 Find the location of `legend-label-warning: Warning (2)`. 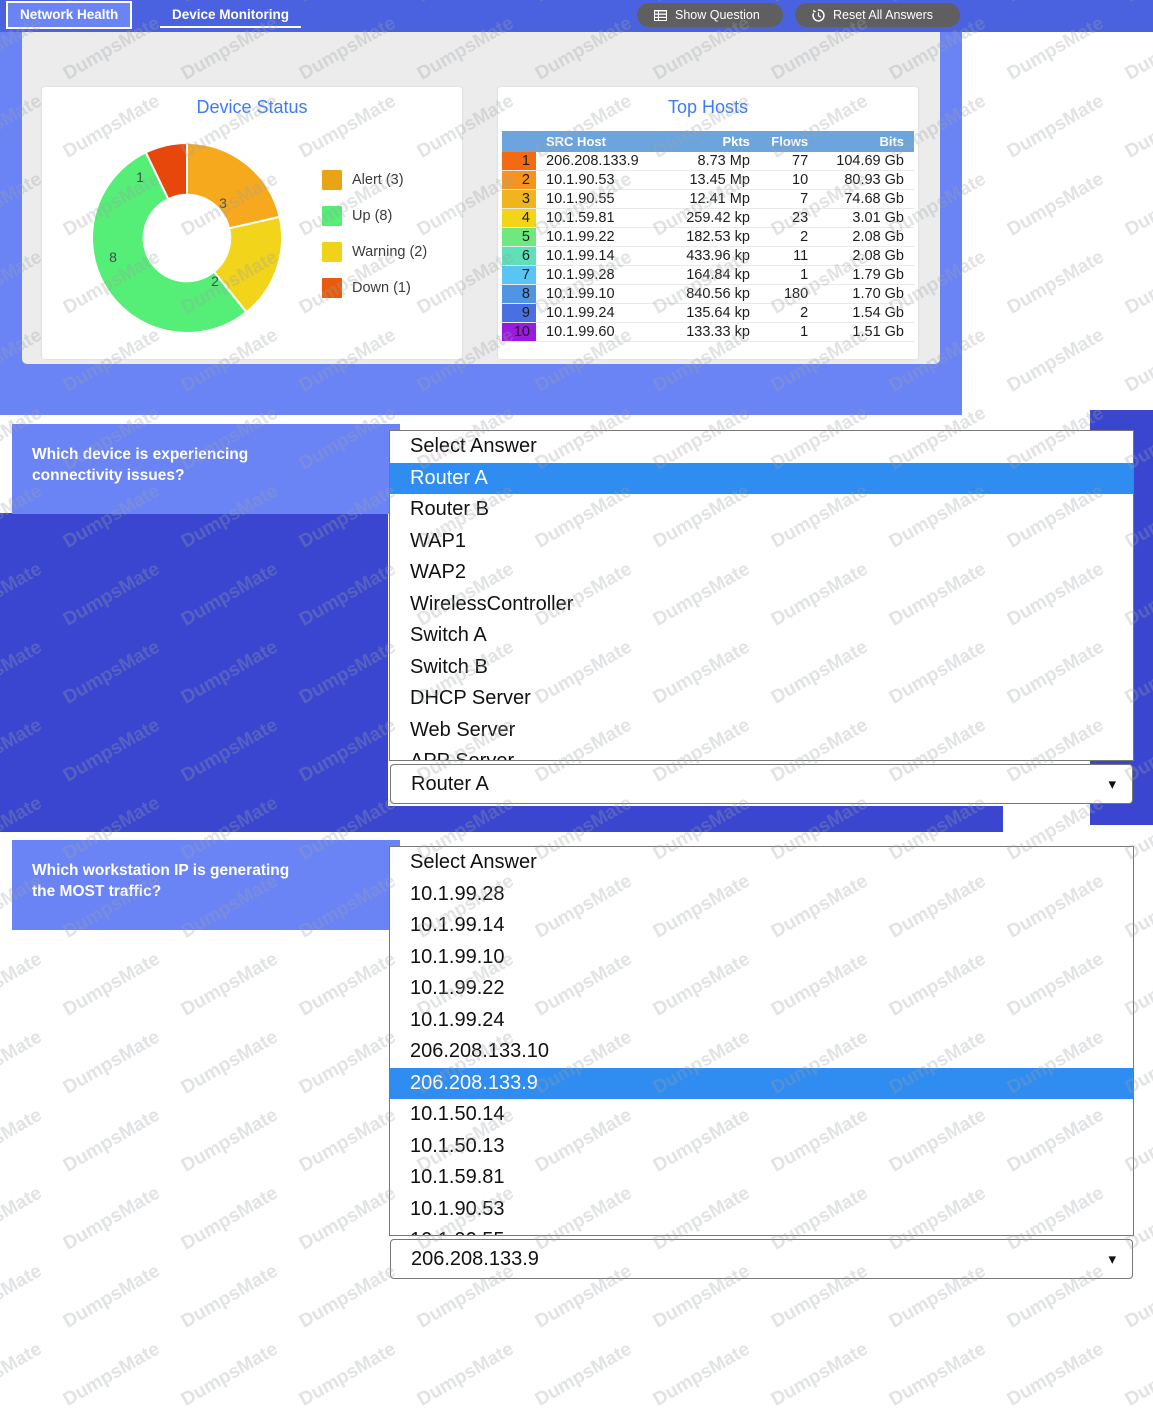

legend-label-warning: Warning (2) is located at coordinates (390, 252).